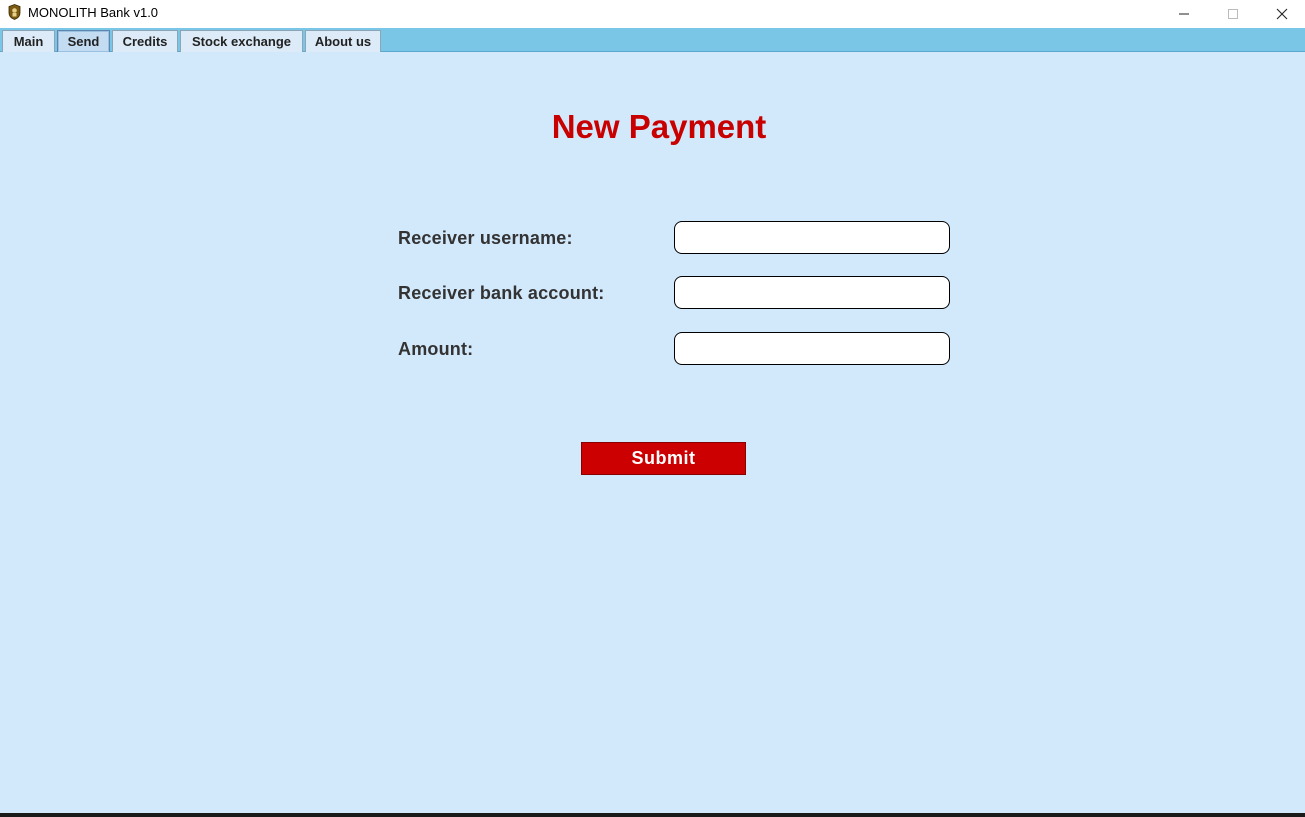 The height and width of the screenshot is (817, 1305). Describe the element at coordinates (145, 41) in the screenshot. I see `tab-credits: Credits` at that location.